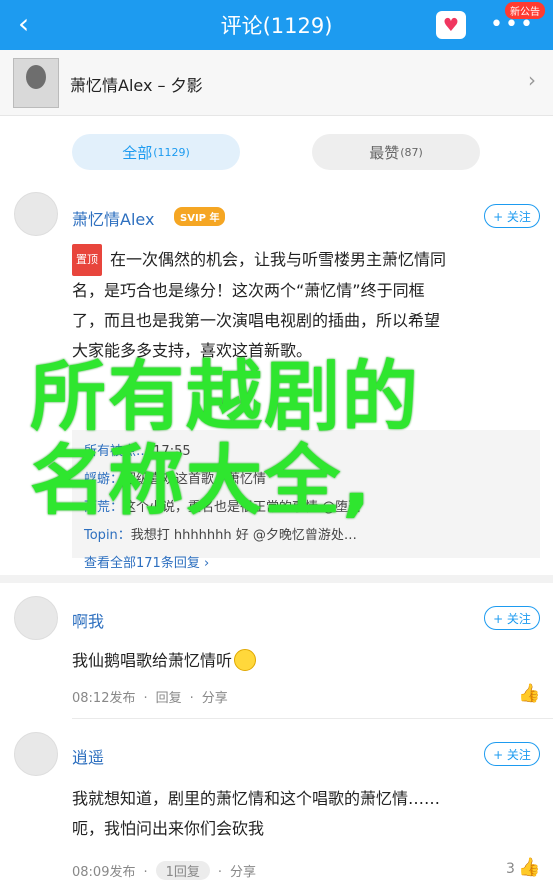 The width and height of the screenshot is (553, 887). Describe the element at coordinates (168, 828) in the screenshot. I see `comment-line: 呃，我怕问出来你们会砍我` at that location.